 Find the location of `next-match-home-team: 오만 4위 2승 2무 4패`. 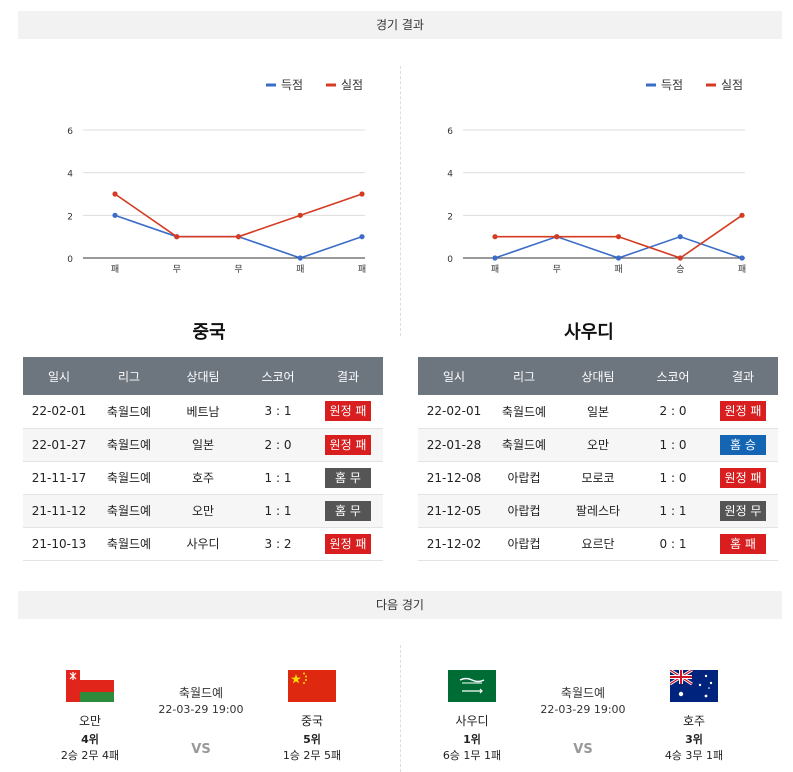

next-match-home-team: 오만 4위 2승 2무 4패 is located at coordinates (90, 711).